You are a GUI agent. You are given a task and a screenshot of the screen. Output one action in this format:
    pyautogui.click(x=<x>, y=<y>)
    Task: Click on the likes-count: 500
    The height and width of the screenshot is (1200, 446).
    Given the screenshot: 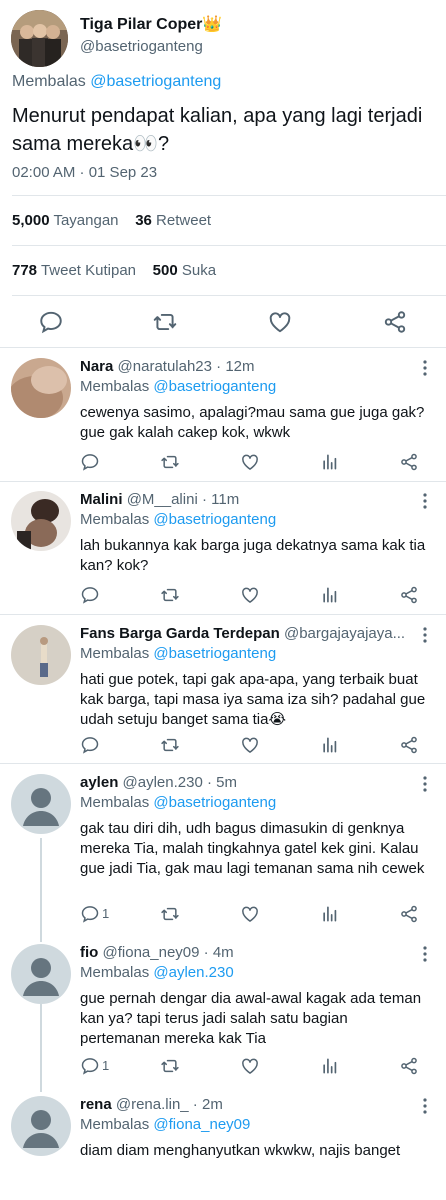 What is the action you would take?
    pyautogui.click(x=165, y=270)
    